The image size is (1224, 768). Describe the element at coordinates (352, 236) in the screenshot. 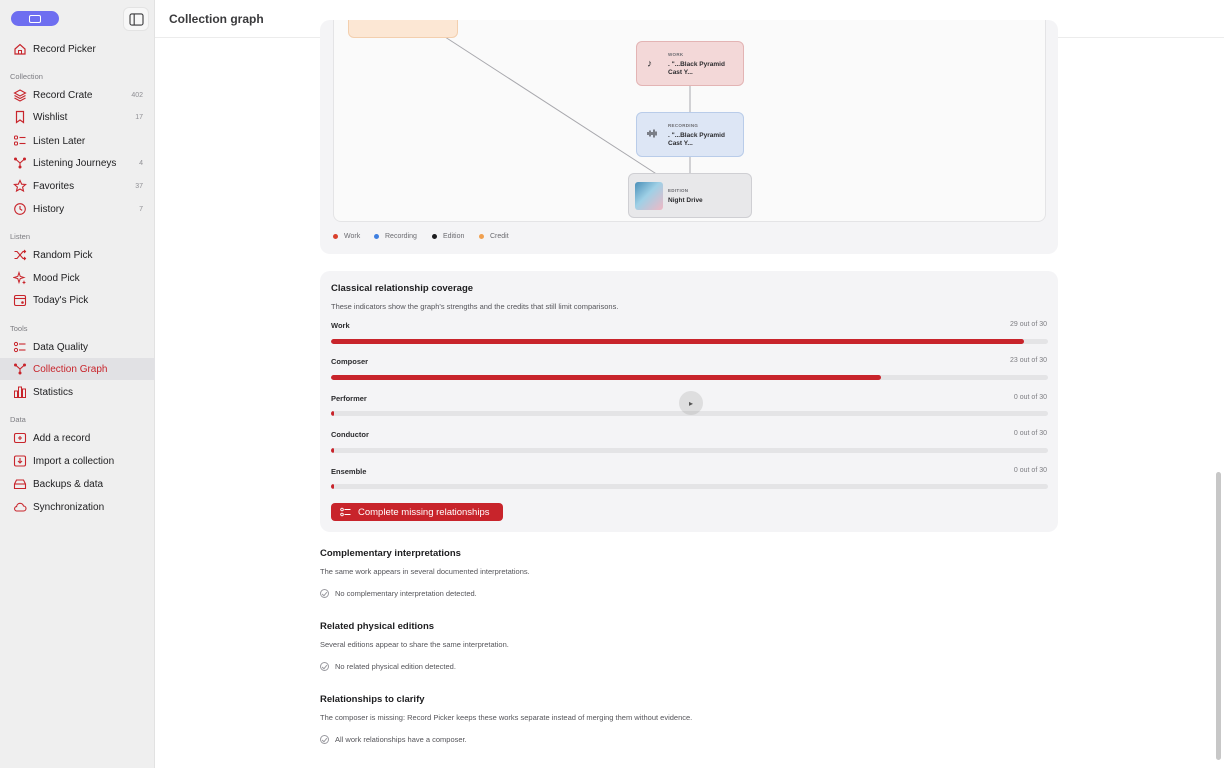

I see `legend-label: Work` at that location.